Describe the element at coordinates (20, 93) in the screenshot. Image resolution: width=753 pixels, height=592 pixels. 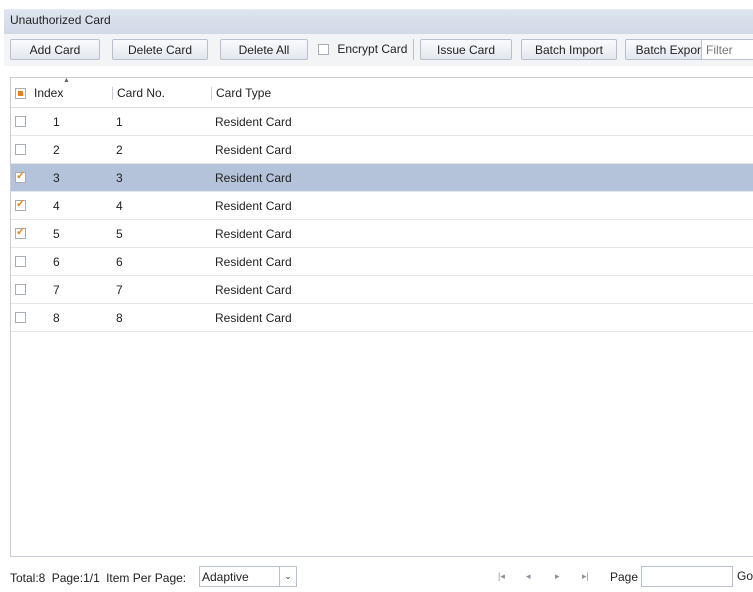
I see `select-all-checkbox` at that location.